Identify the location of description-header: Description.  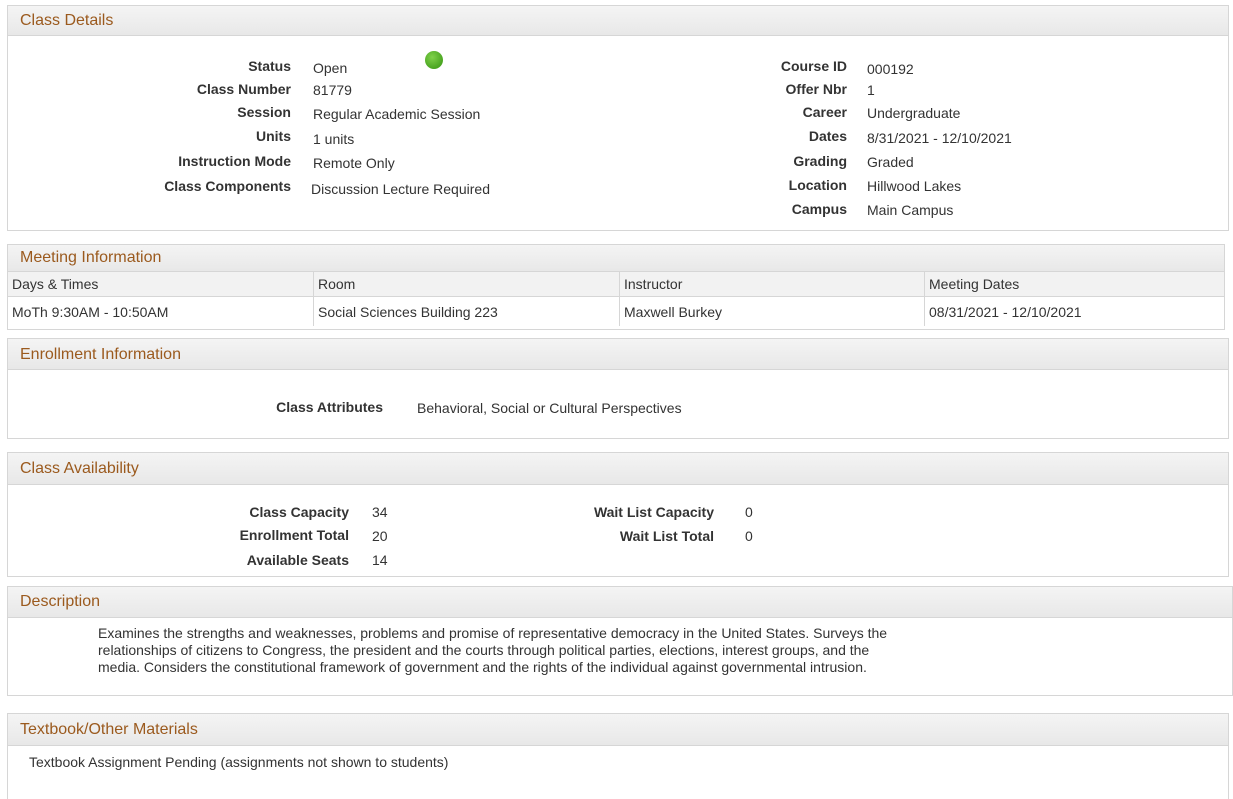
(620, 602).